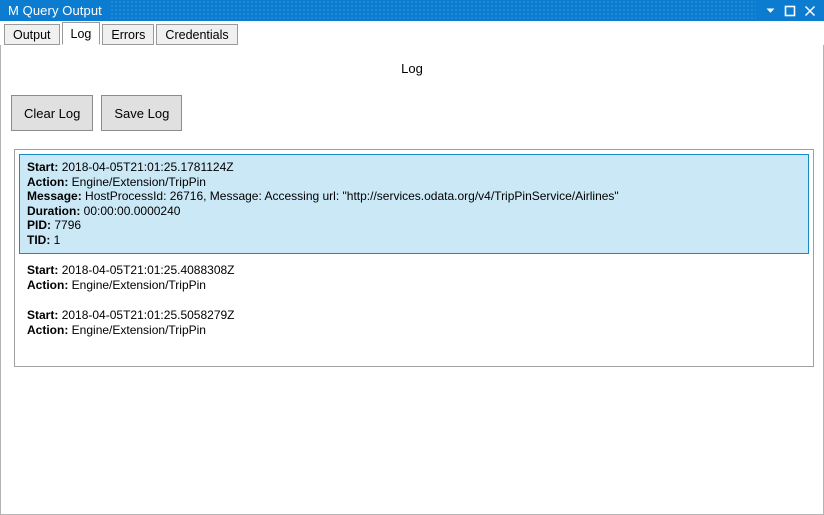  I want to click on window-controls, so click(792, 10).